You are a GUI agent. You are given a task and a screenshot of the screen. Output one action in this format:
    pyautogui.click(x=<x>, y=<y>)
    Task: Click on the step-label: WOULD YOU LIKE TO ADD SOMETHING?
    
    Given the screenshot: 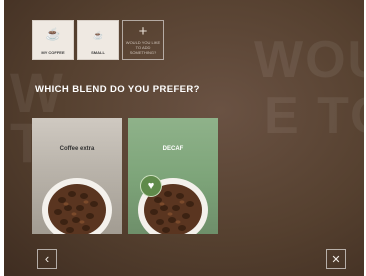 What is the action you would take?
    pyautogui.click(x=143, y=47)
    